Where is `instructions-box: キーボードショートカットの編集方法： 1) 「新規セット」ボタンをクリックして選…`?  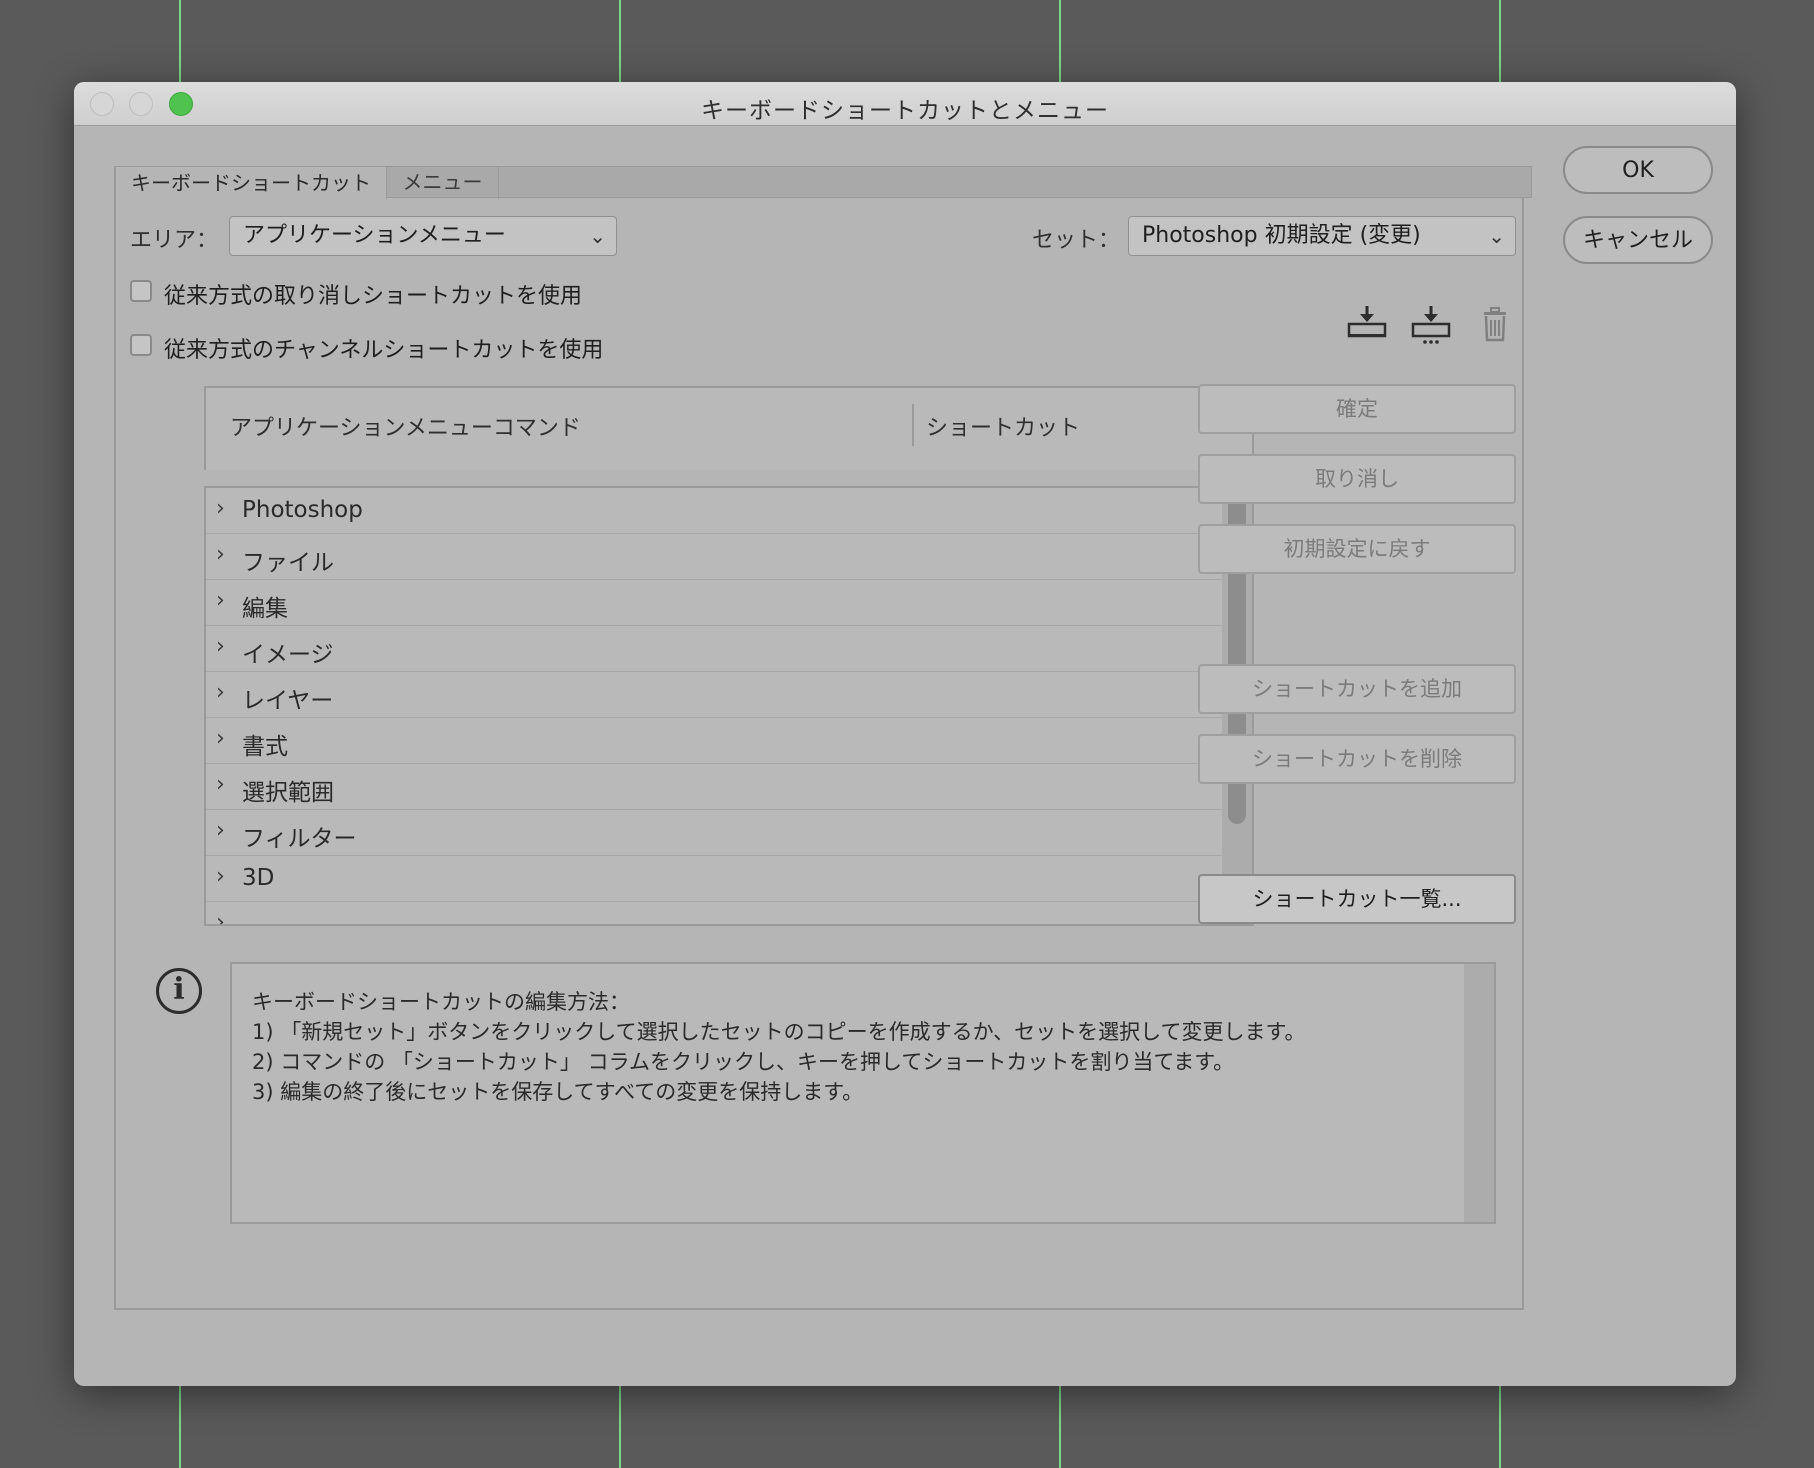 instructions-box: キーボードショートカットの編集方法： 1) 「新規セット」ボタンをクリックして選… is located at coordinates (863, 1093).